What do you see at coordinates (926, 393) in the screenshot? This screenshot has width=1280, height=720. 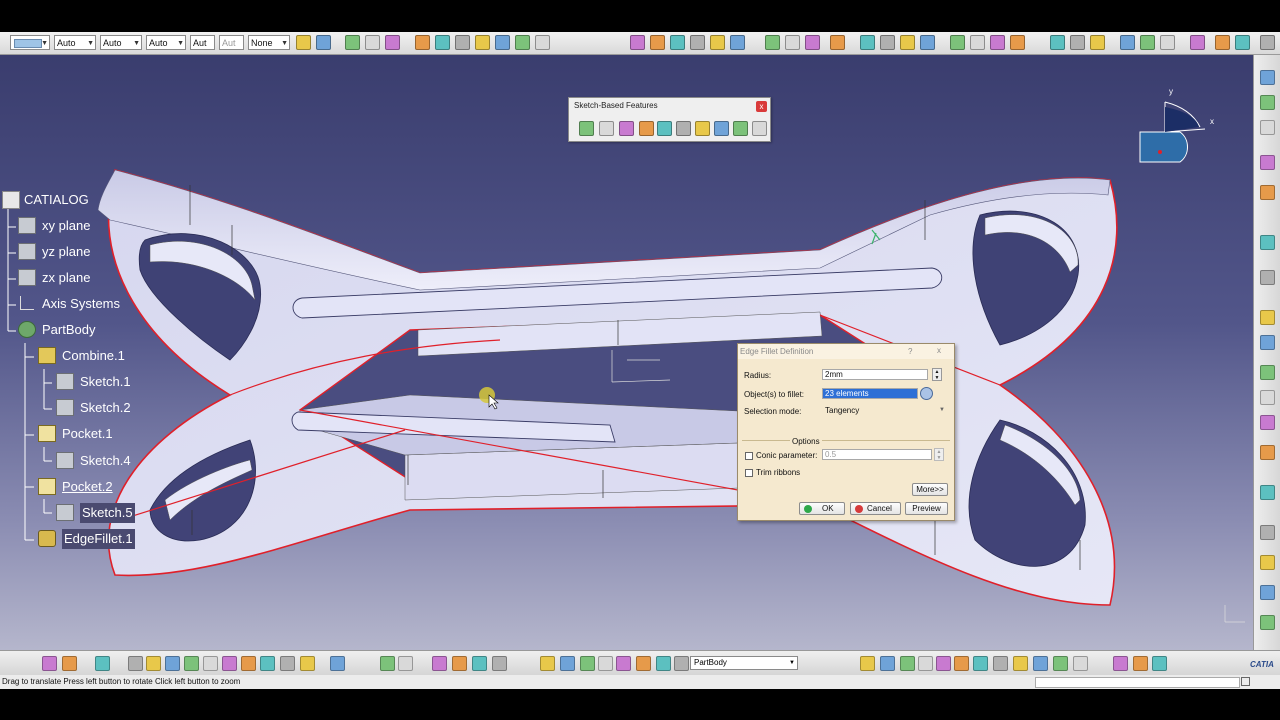 I see `edit-list-icon` at bounding box center [926, 393].